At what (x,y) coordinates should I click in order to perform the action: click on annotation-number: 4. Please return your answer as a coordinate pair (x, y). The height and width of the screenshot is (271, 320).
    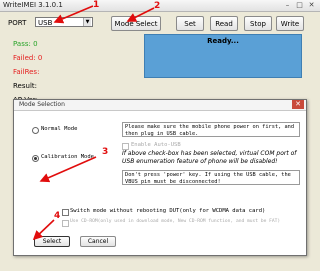
    Looking at the image, I should click on (57, 216).